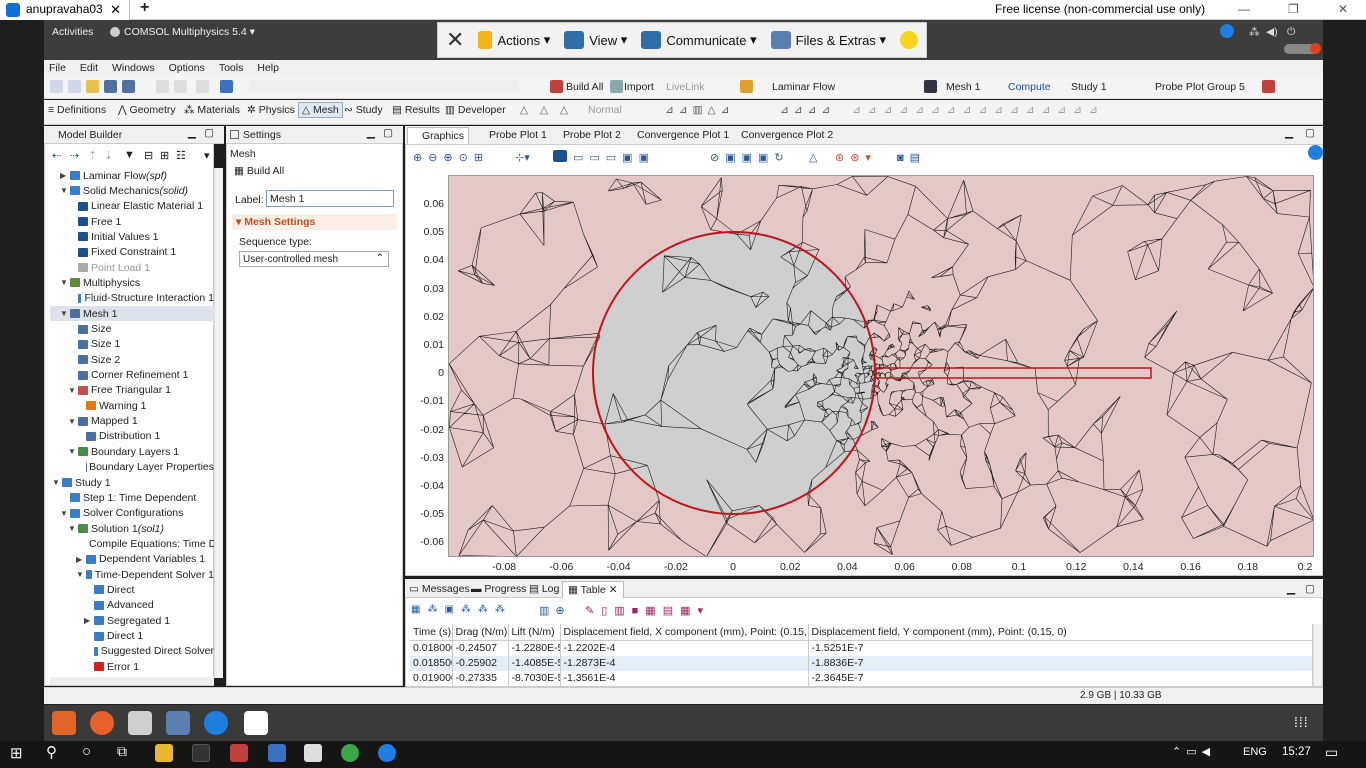  What do you see at coordinates (212, 110) in the screenshot?
I see `ribbon-materials: ⁂ Materials` at bounding box center [212, 110].